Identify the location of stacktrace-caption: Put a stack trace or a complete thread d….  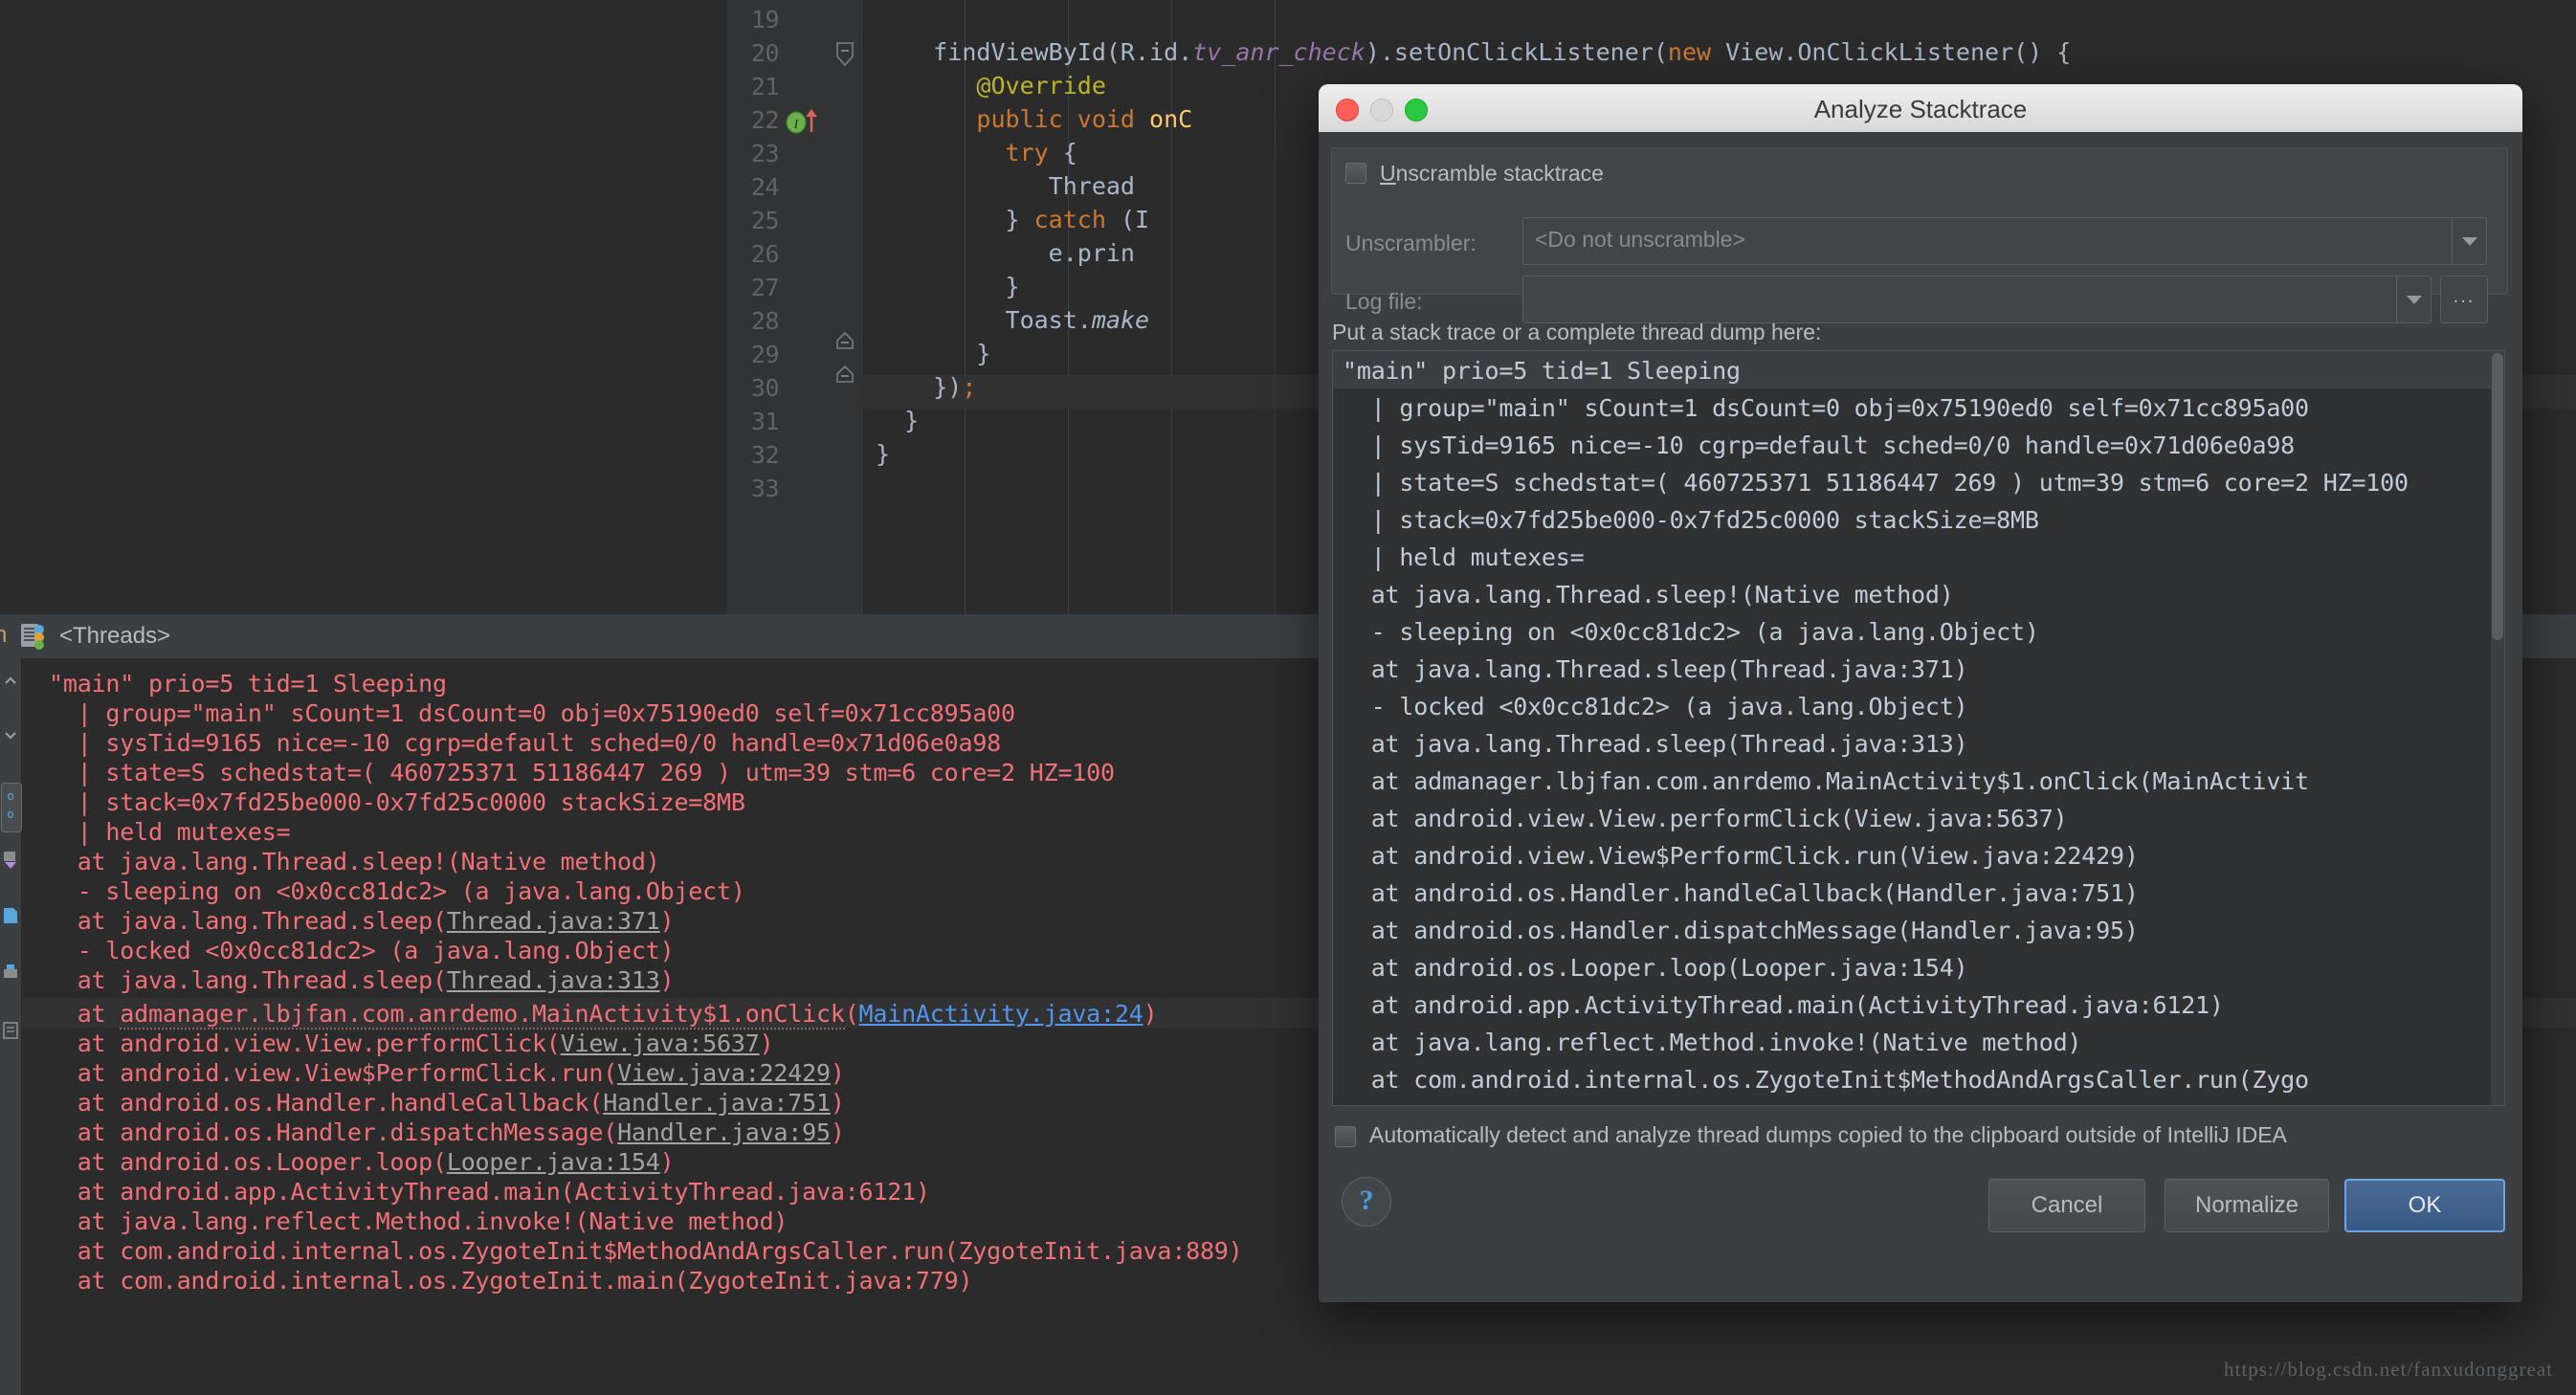
(1577, 332).